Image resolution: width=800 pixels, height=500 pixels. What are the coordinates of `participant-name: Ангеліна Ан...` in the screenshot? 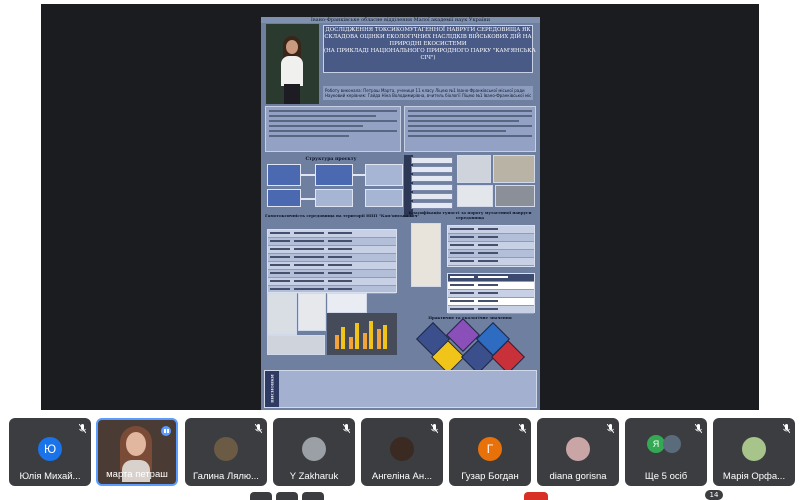 It's located at (402, 476).